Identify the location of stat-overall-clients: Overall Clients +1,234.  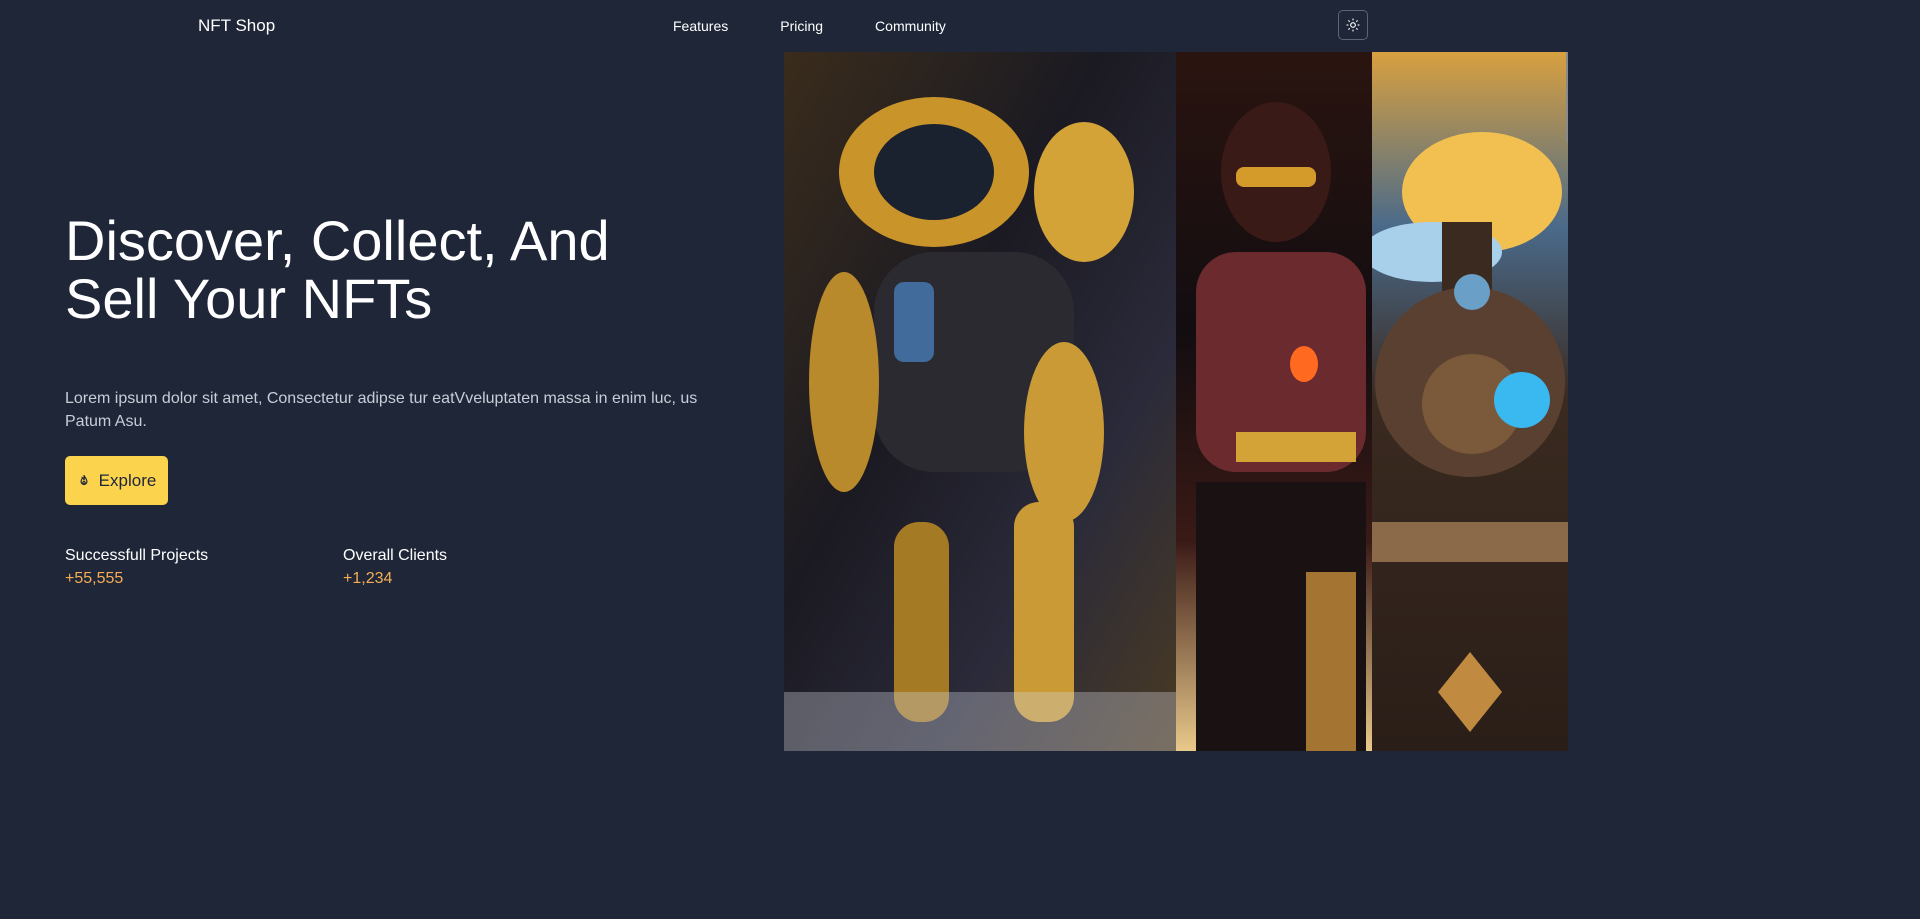
(395, 568).